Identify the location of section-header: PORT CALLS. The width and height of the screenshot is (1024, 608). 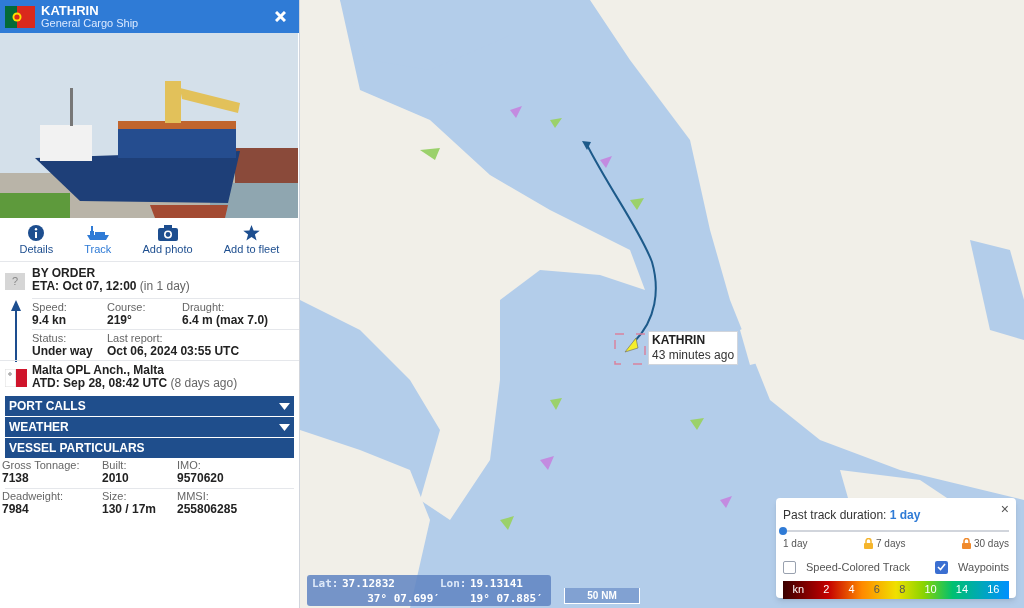
(149, 406).